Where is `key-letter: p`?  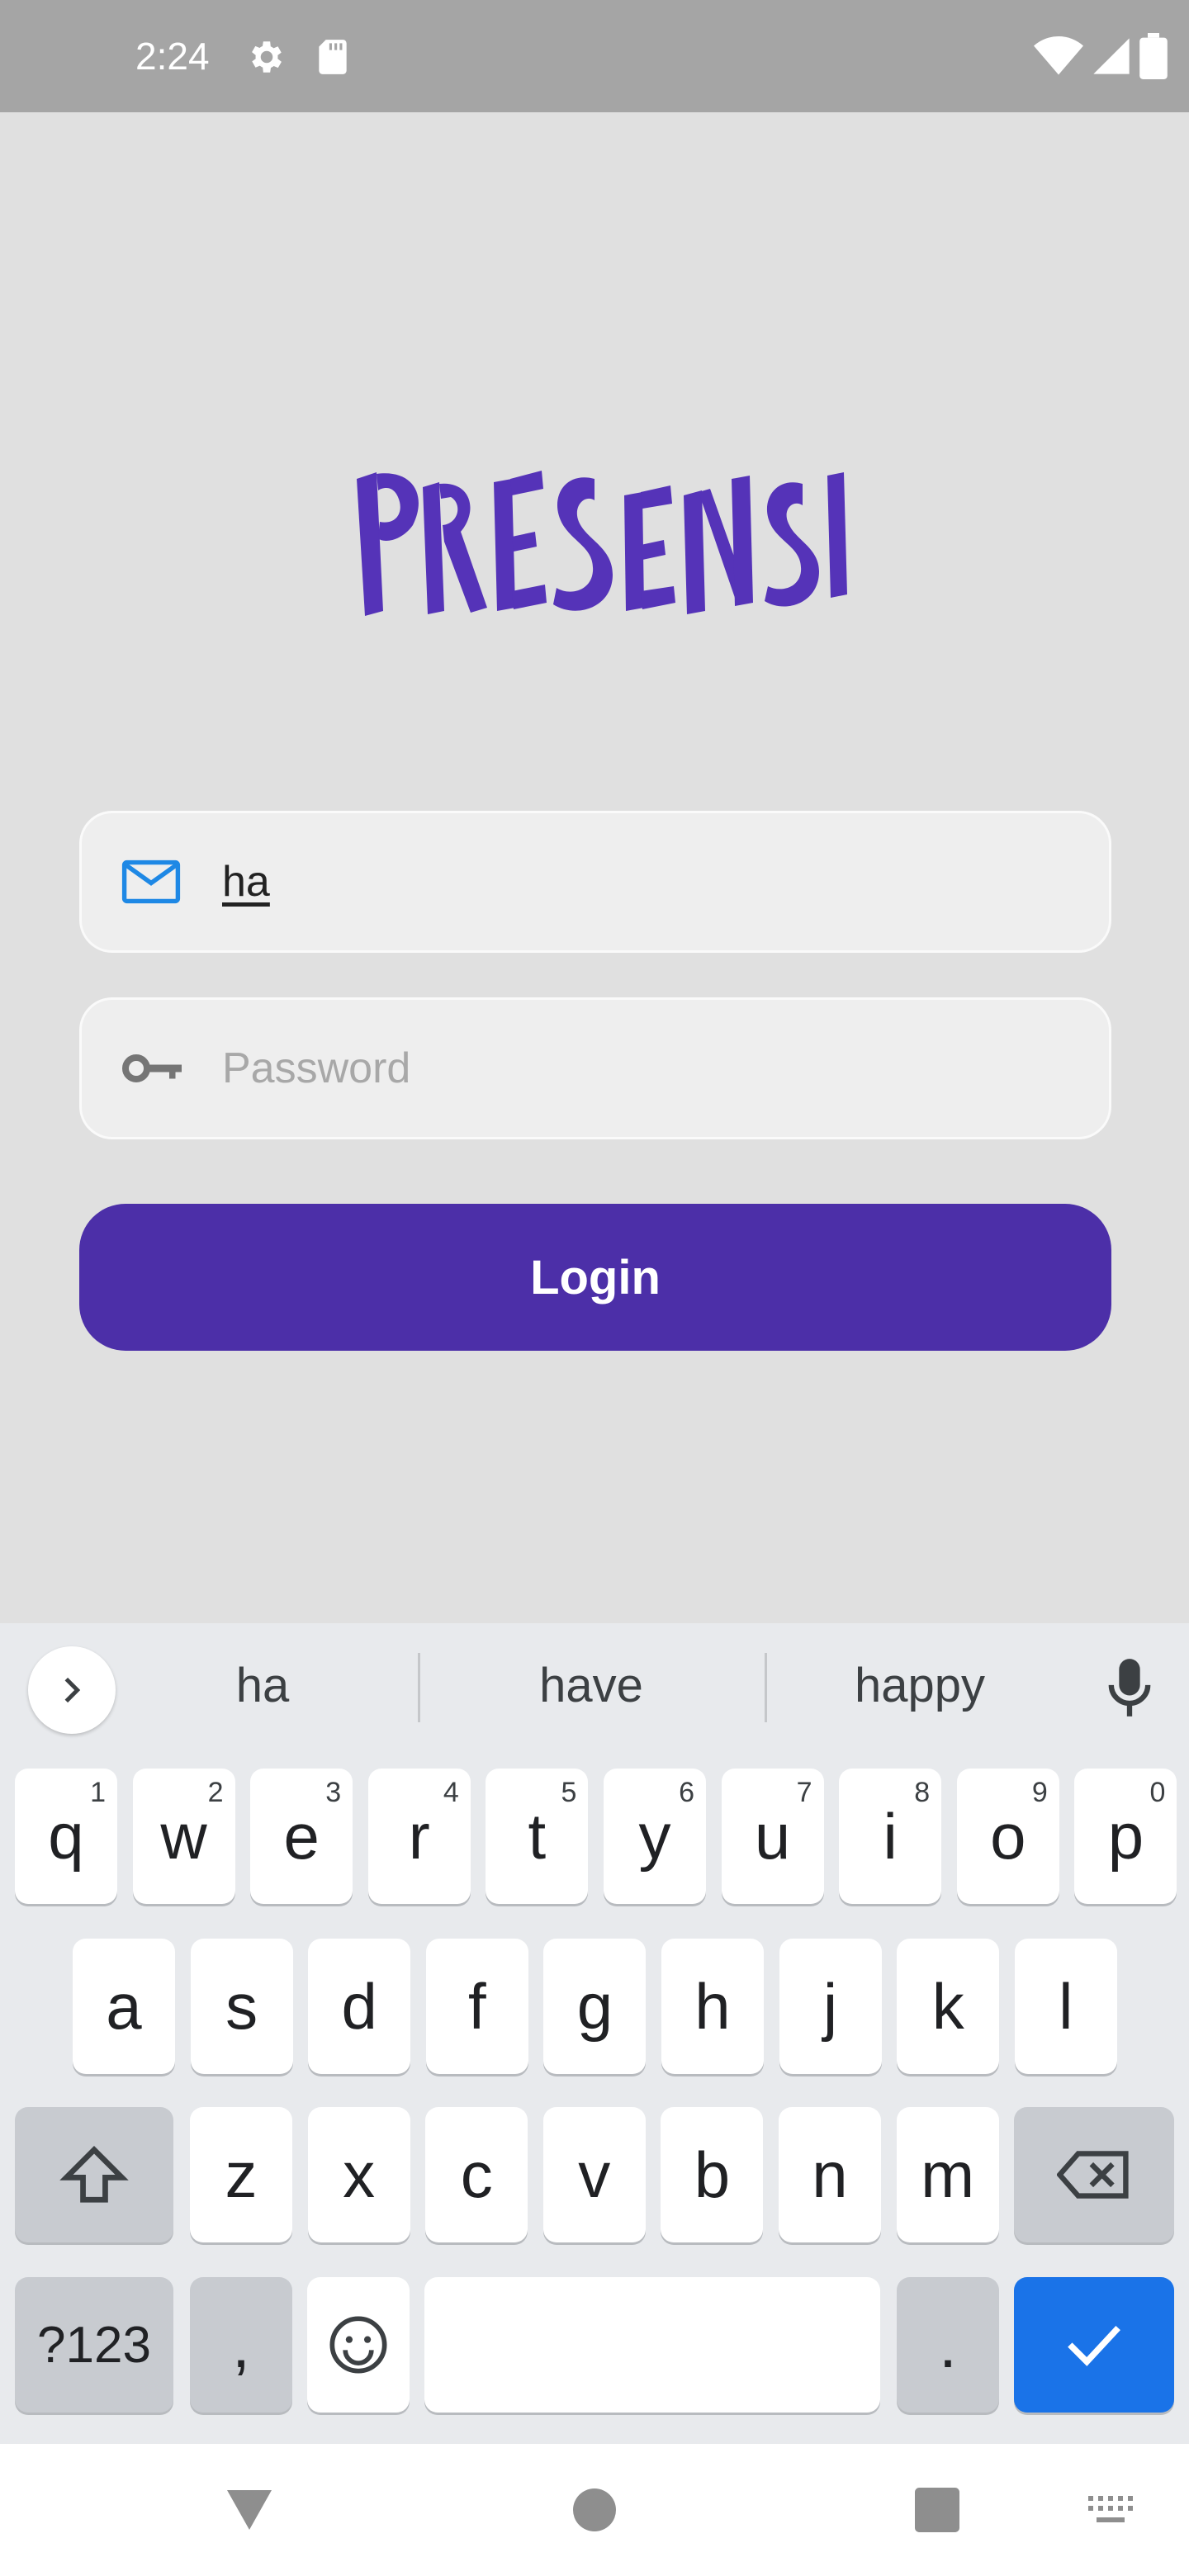
key-letter: p is located at coordinates (1125, 1836).